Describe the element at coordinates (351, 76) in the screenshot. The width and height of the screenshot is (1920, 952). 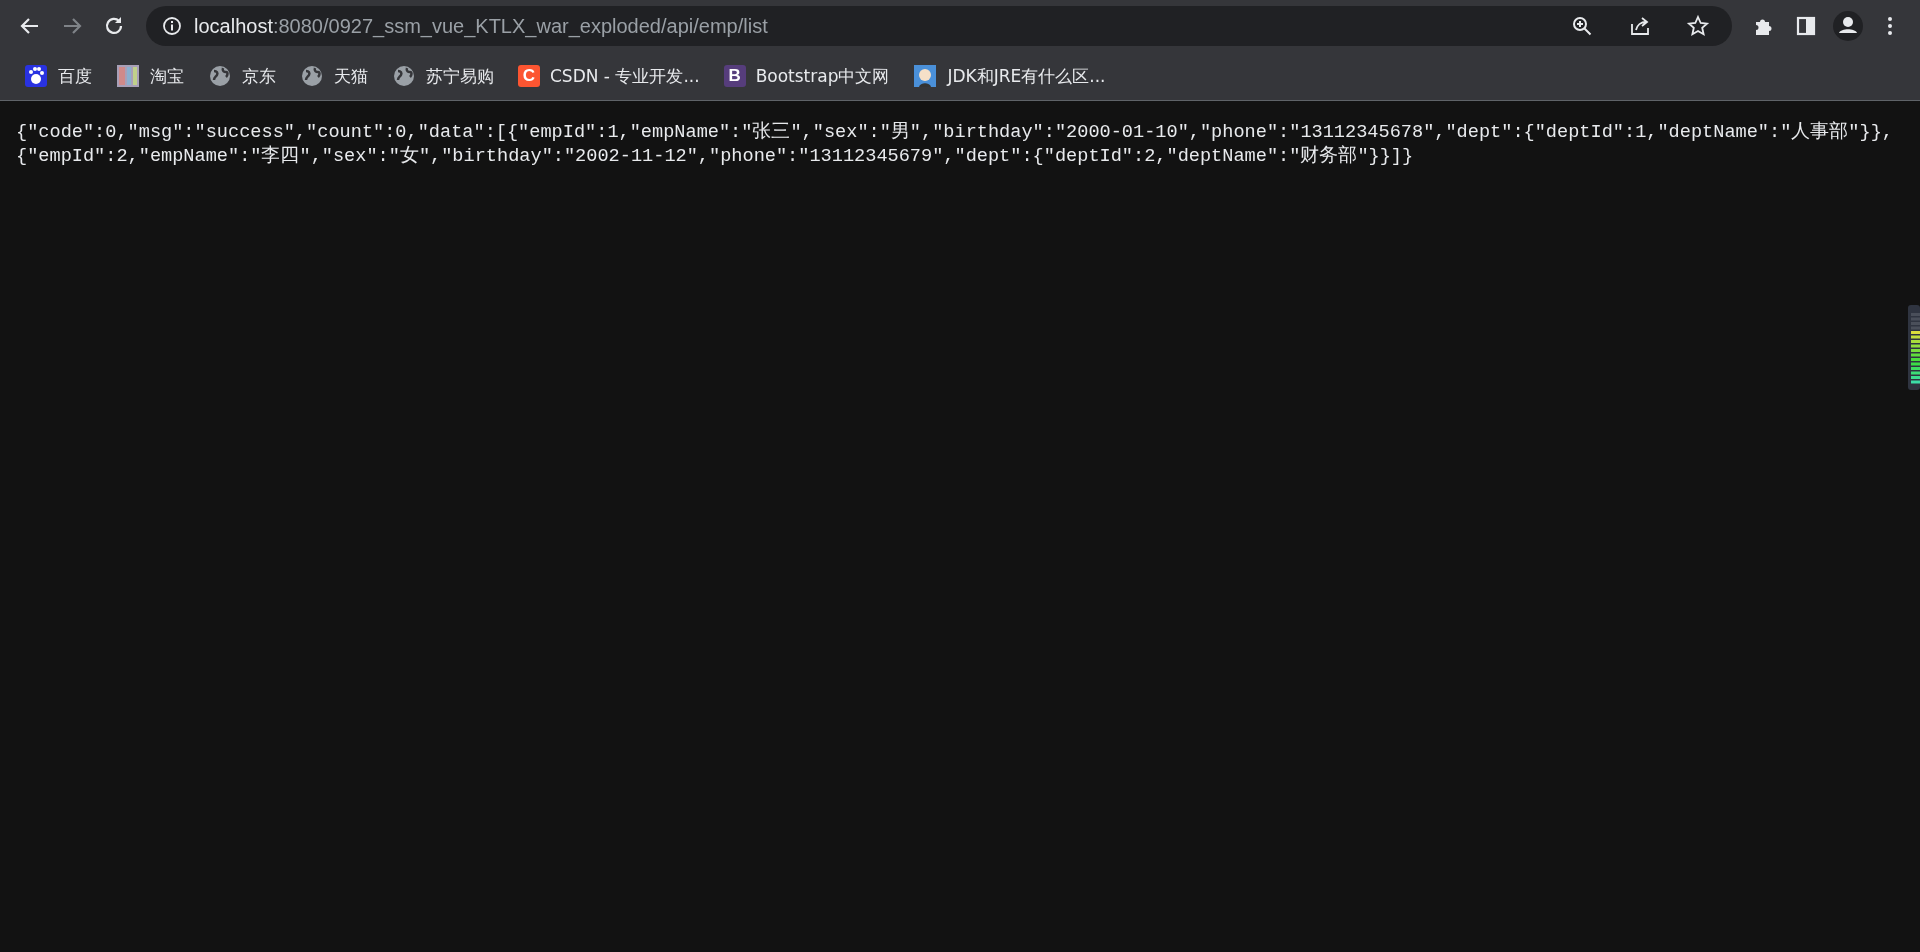
I see `bookmark-link: 天猫` at that location.